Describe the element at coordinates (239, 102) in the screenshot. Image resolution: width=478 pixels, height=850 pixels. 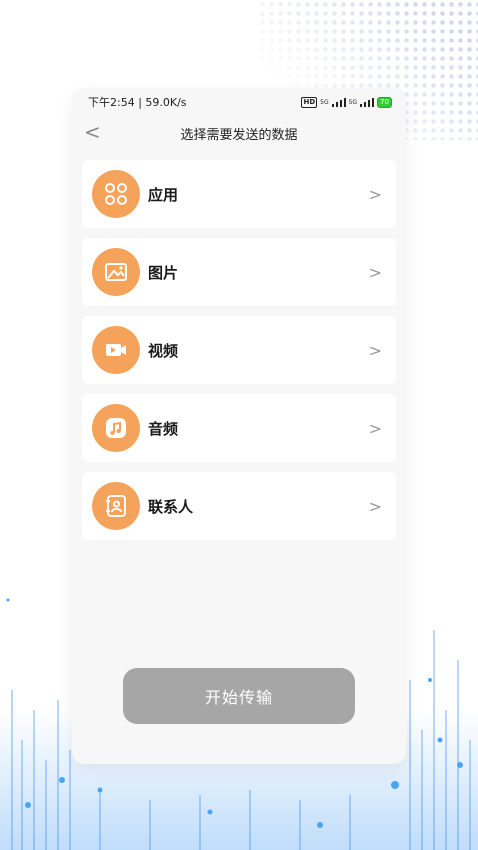
I see `status-bar: 下午2:54 | 59.0K/s HD 5G 5G 70` at that location.